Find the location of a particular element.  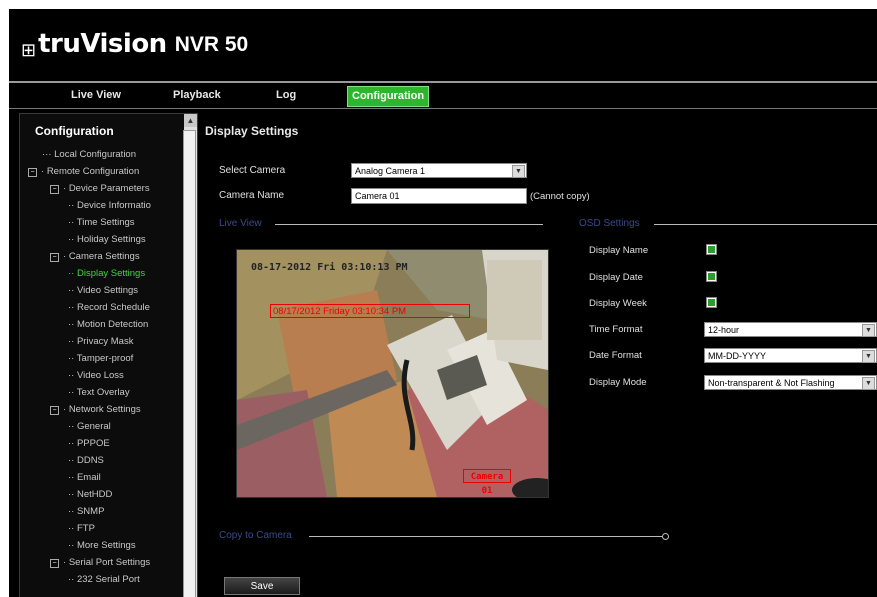

osd-datetime-overlay: 08-17-2012 Fri 03:10:13 PM is located at coordinates (329, 267).